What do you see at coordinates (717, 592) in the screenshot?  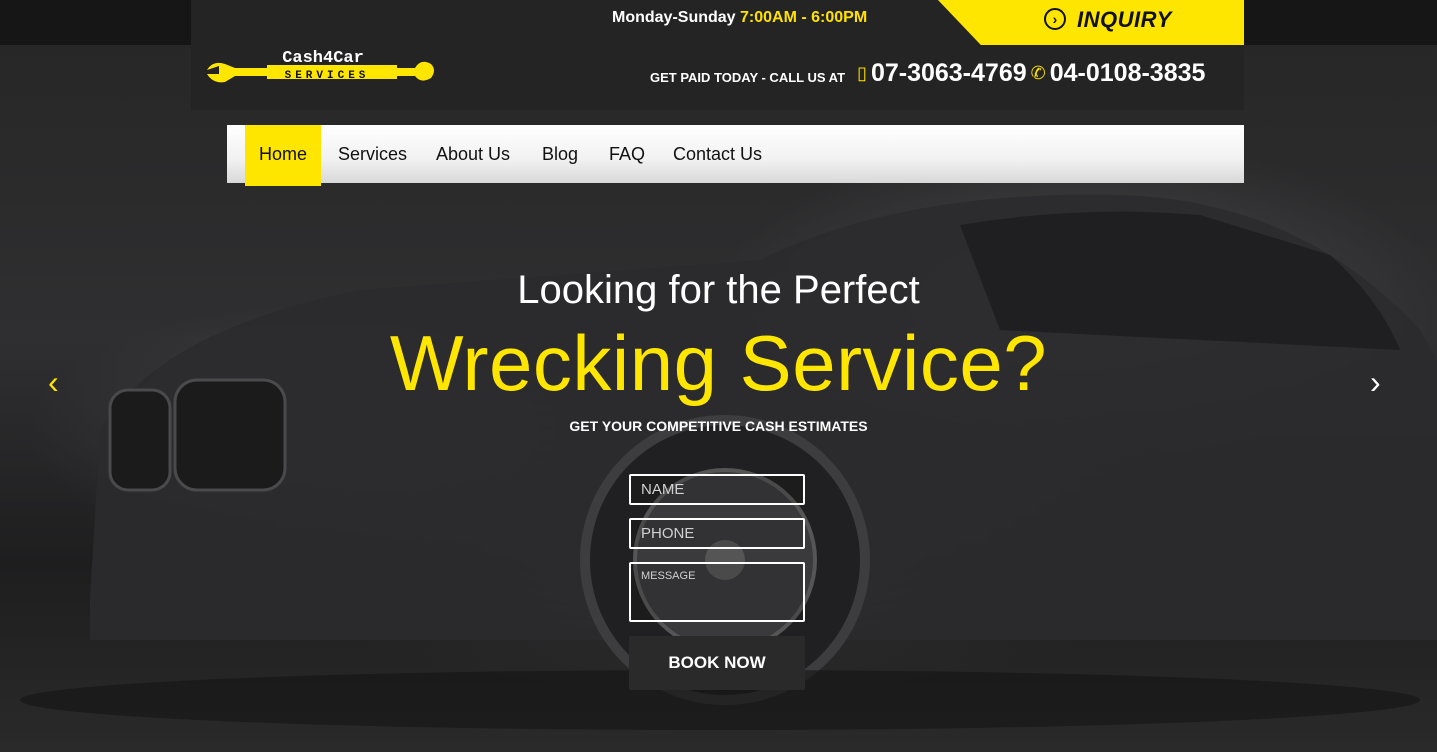 I see `message-input` at bounding box center [717, 592].